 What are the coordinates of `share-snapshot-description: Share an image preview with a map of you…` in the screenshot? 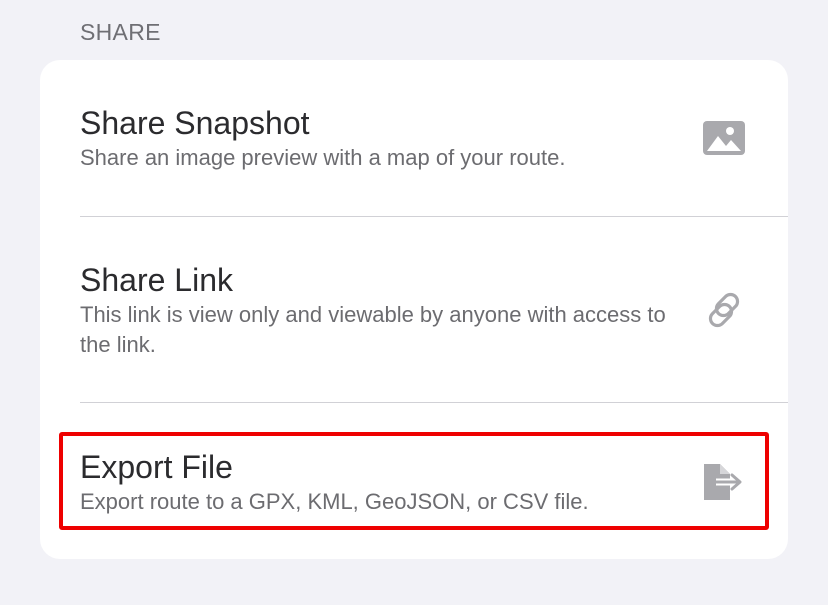 It's located at (323, 157).